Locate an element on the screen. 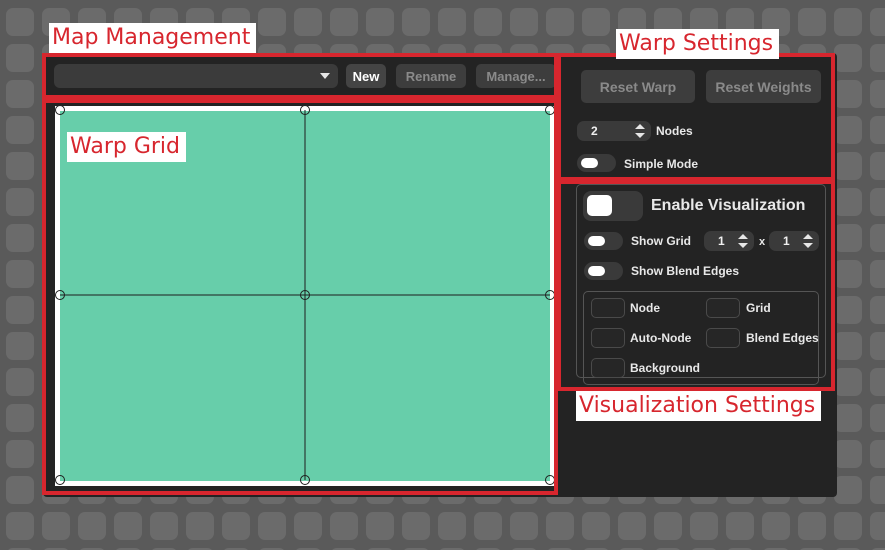 The image size is (885, 550). warp-grid-callout: Warp Grid is located at coordinates (126, 147).